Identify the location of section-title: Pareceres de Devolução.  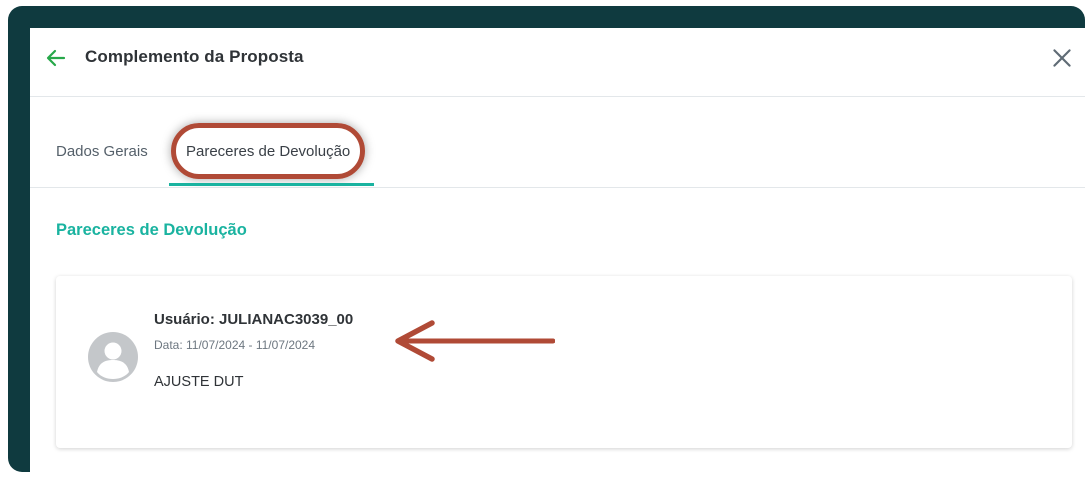
(151, 230).